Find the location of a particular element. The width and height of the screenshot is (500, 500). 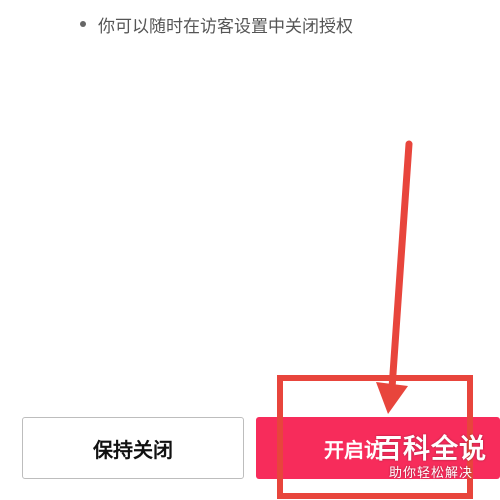

bullet-dot is located at coordinates (83, 24).